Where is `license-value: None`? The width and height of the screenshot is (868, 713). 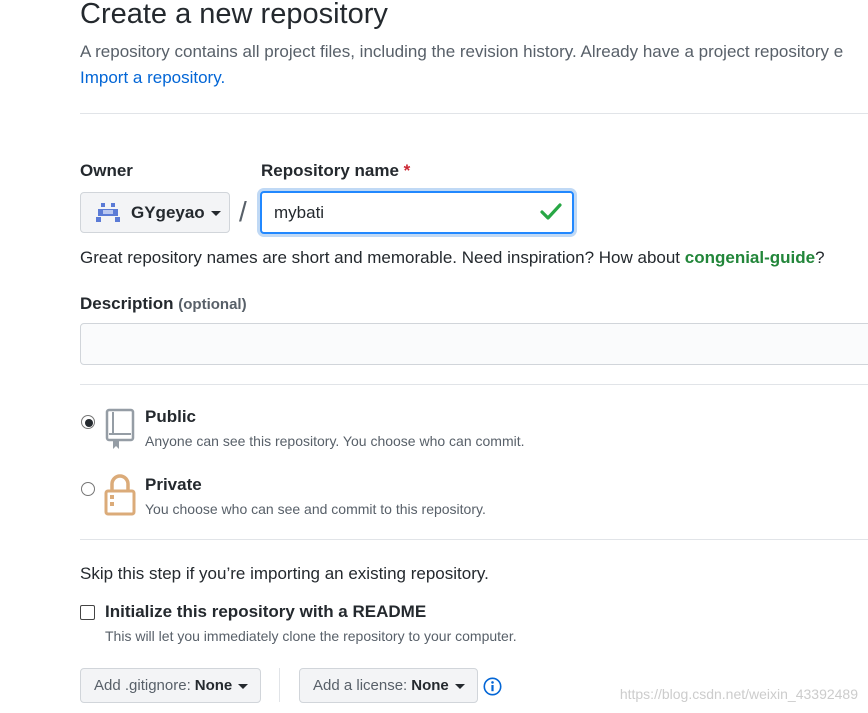 license-value: None is located at coordinates (430, 685).